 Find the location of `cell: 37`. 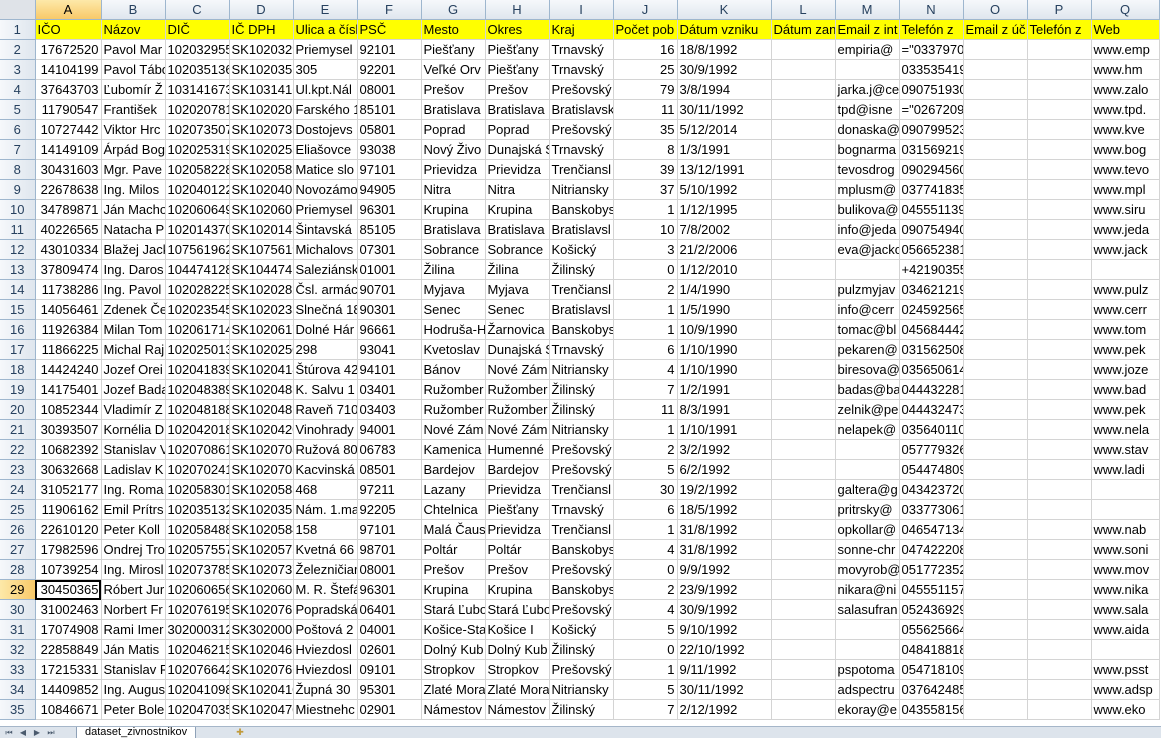

cell: 37 is located at coordinates (645, 189).